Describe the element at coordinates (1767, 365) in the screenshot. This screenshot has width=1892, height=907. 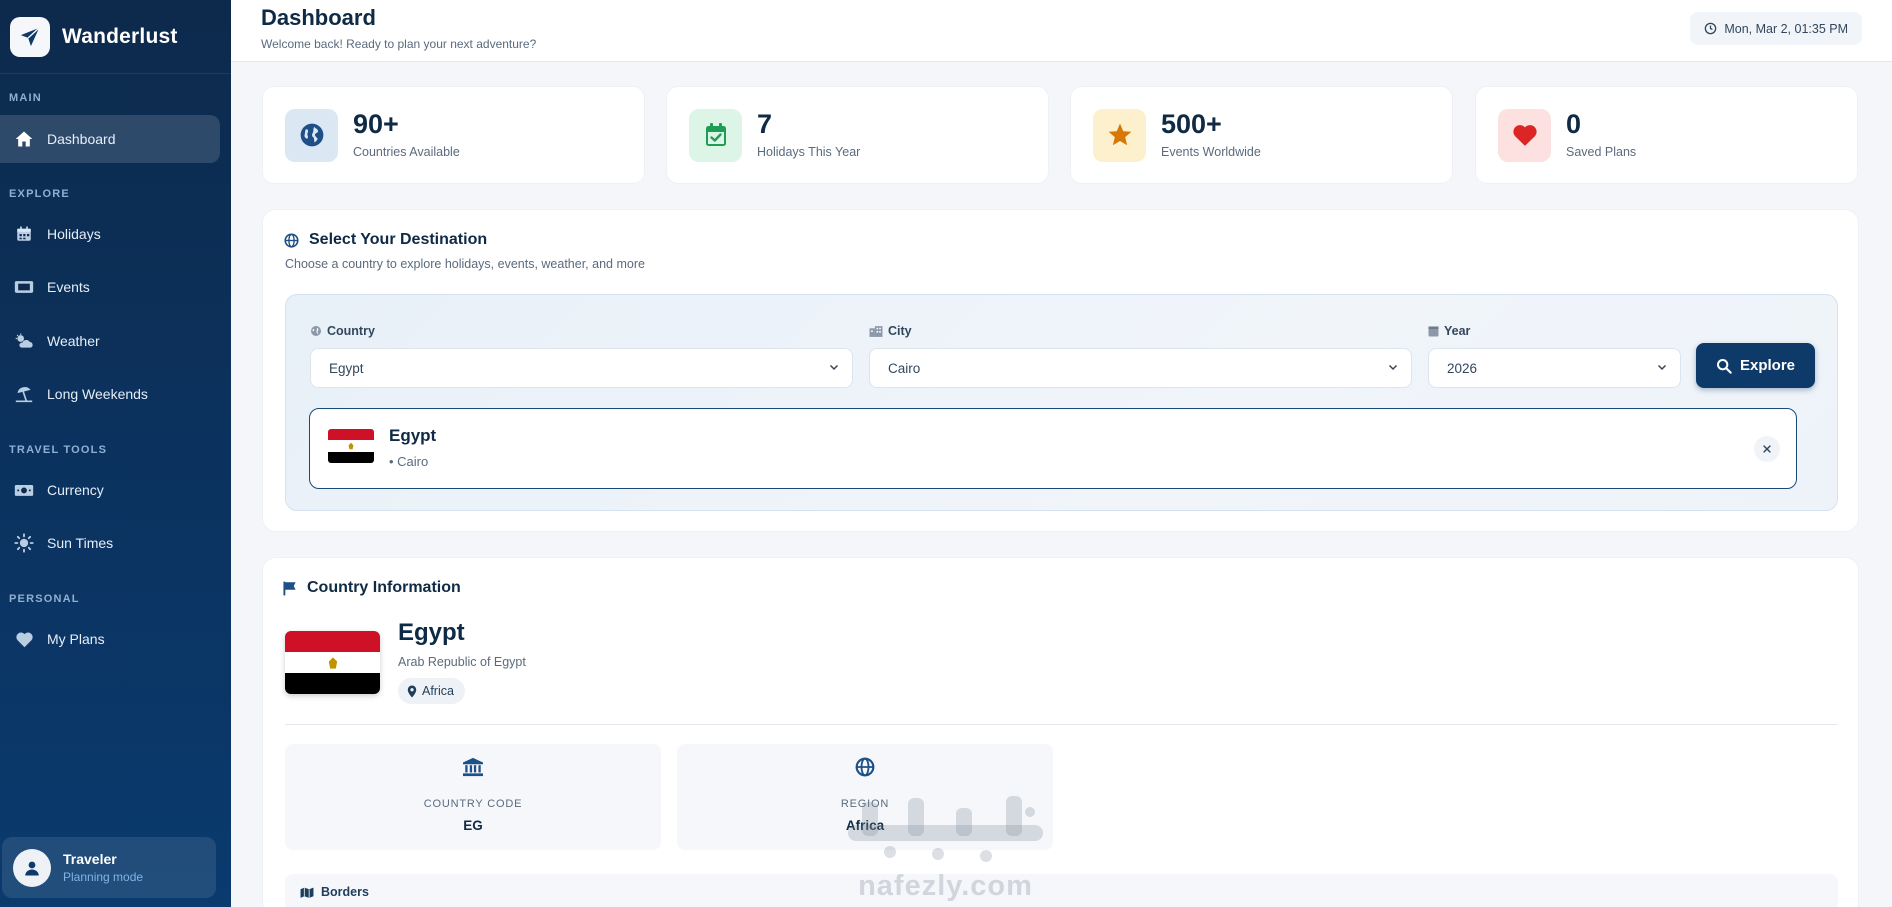
I see `explore-button-label: Explore` at that location.